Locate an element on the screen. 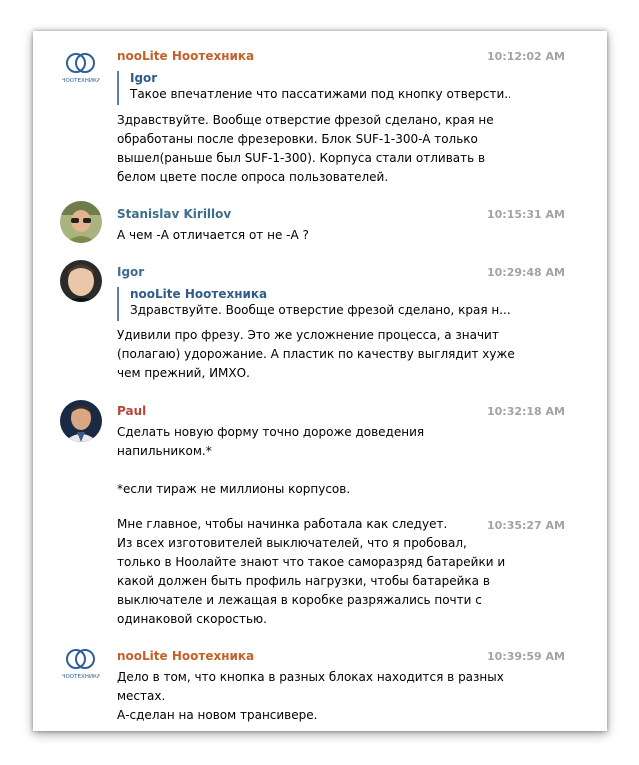 The image size is (639, 765). message-time: 10:32:18 AM is located at coordinates (525, 411).